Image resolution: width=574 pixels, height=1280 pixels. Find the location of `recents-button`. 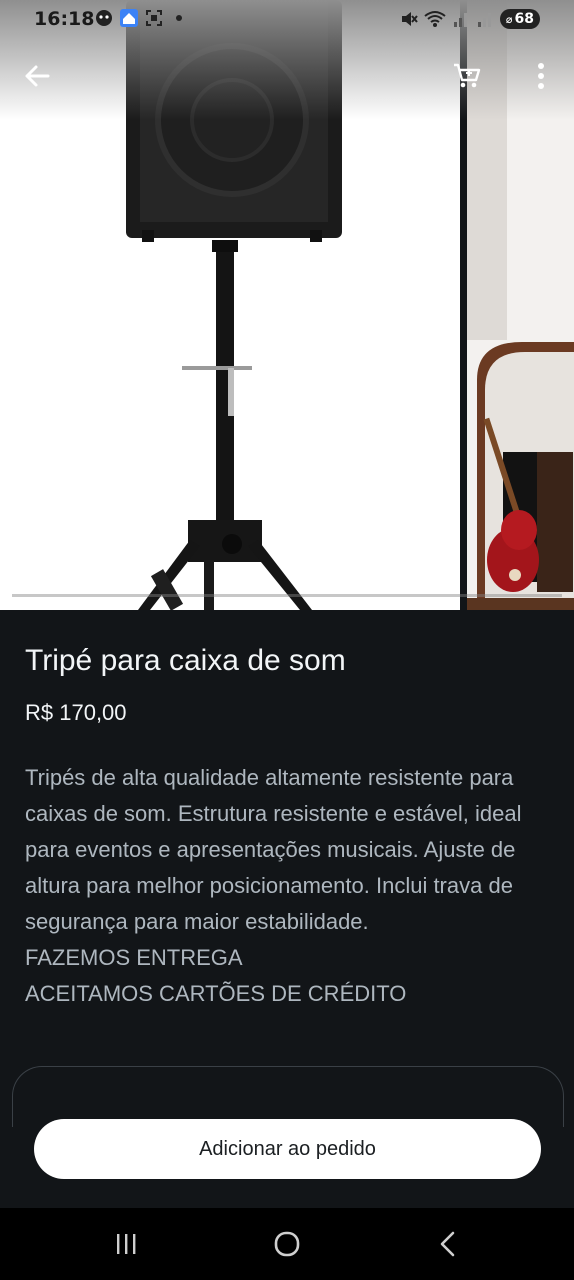

recents-button is located at coordinates (126, 1244).